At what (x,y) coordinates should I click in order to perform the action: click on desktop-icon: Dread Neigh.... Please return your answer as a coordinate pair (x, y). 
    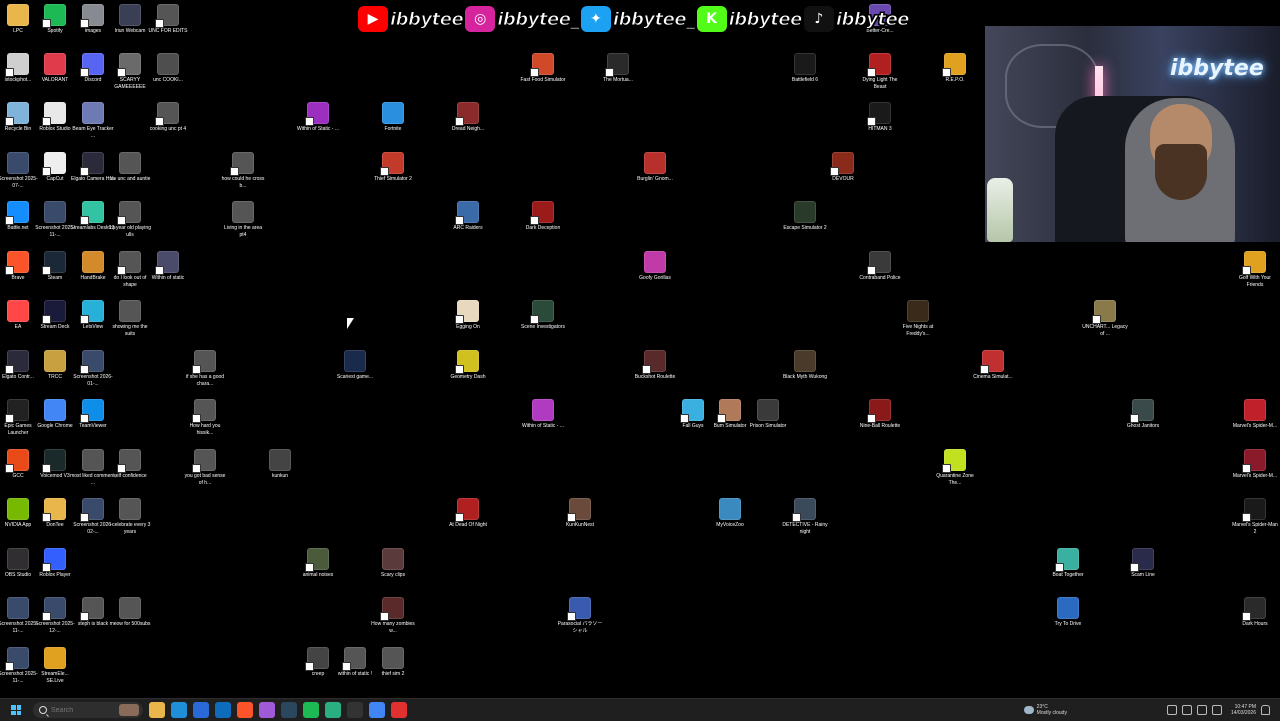
    Looking at the image, I should click on (468, 117).